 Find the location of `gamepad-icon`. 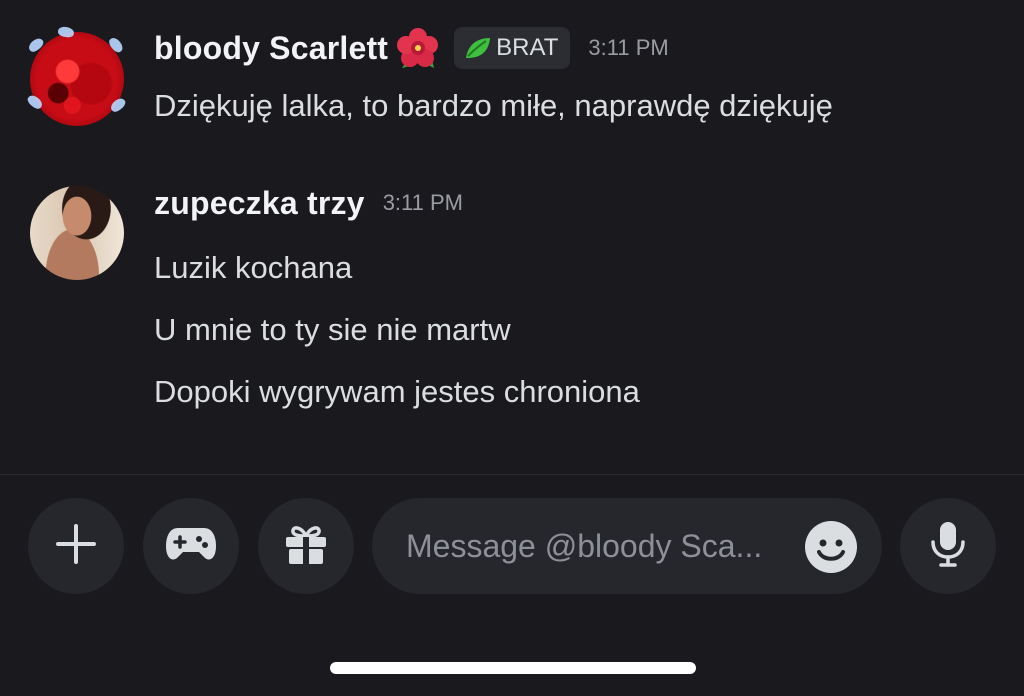

gamepad-icon is located at coordinates (191, 546).